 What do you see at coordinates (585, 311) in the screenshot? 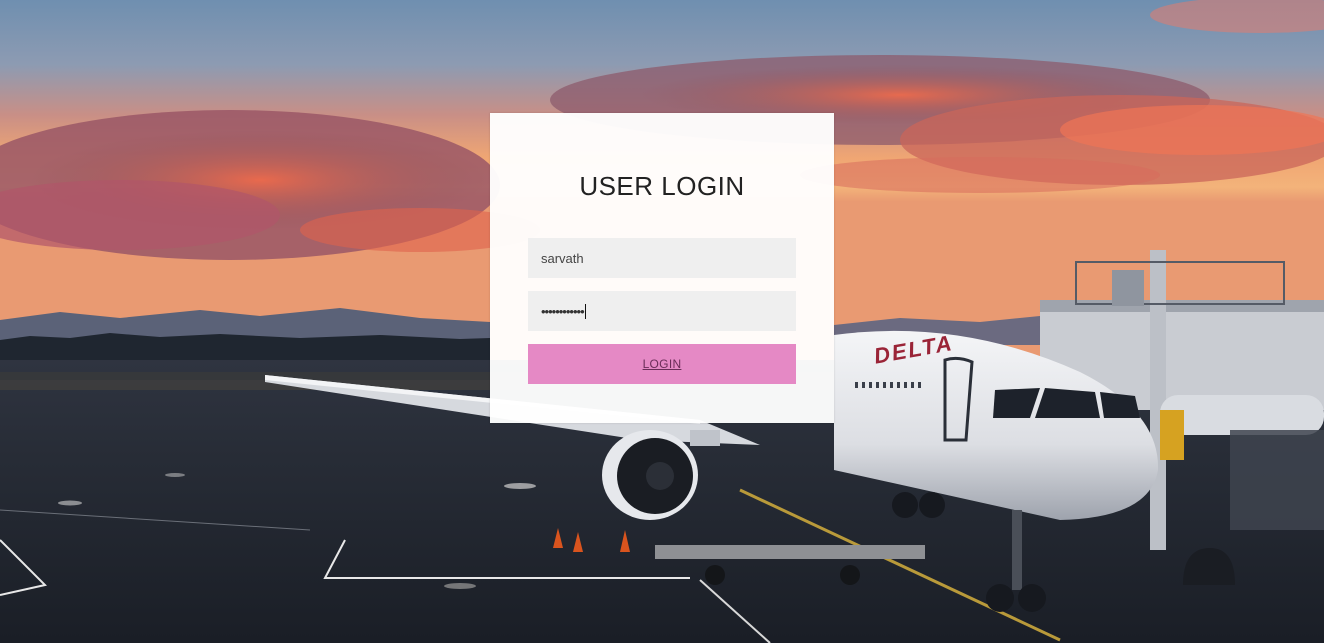
I see `text-caret` at bounding box center [585, 311].